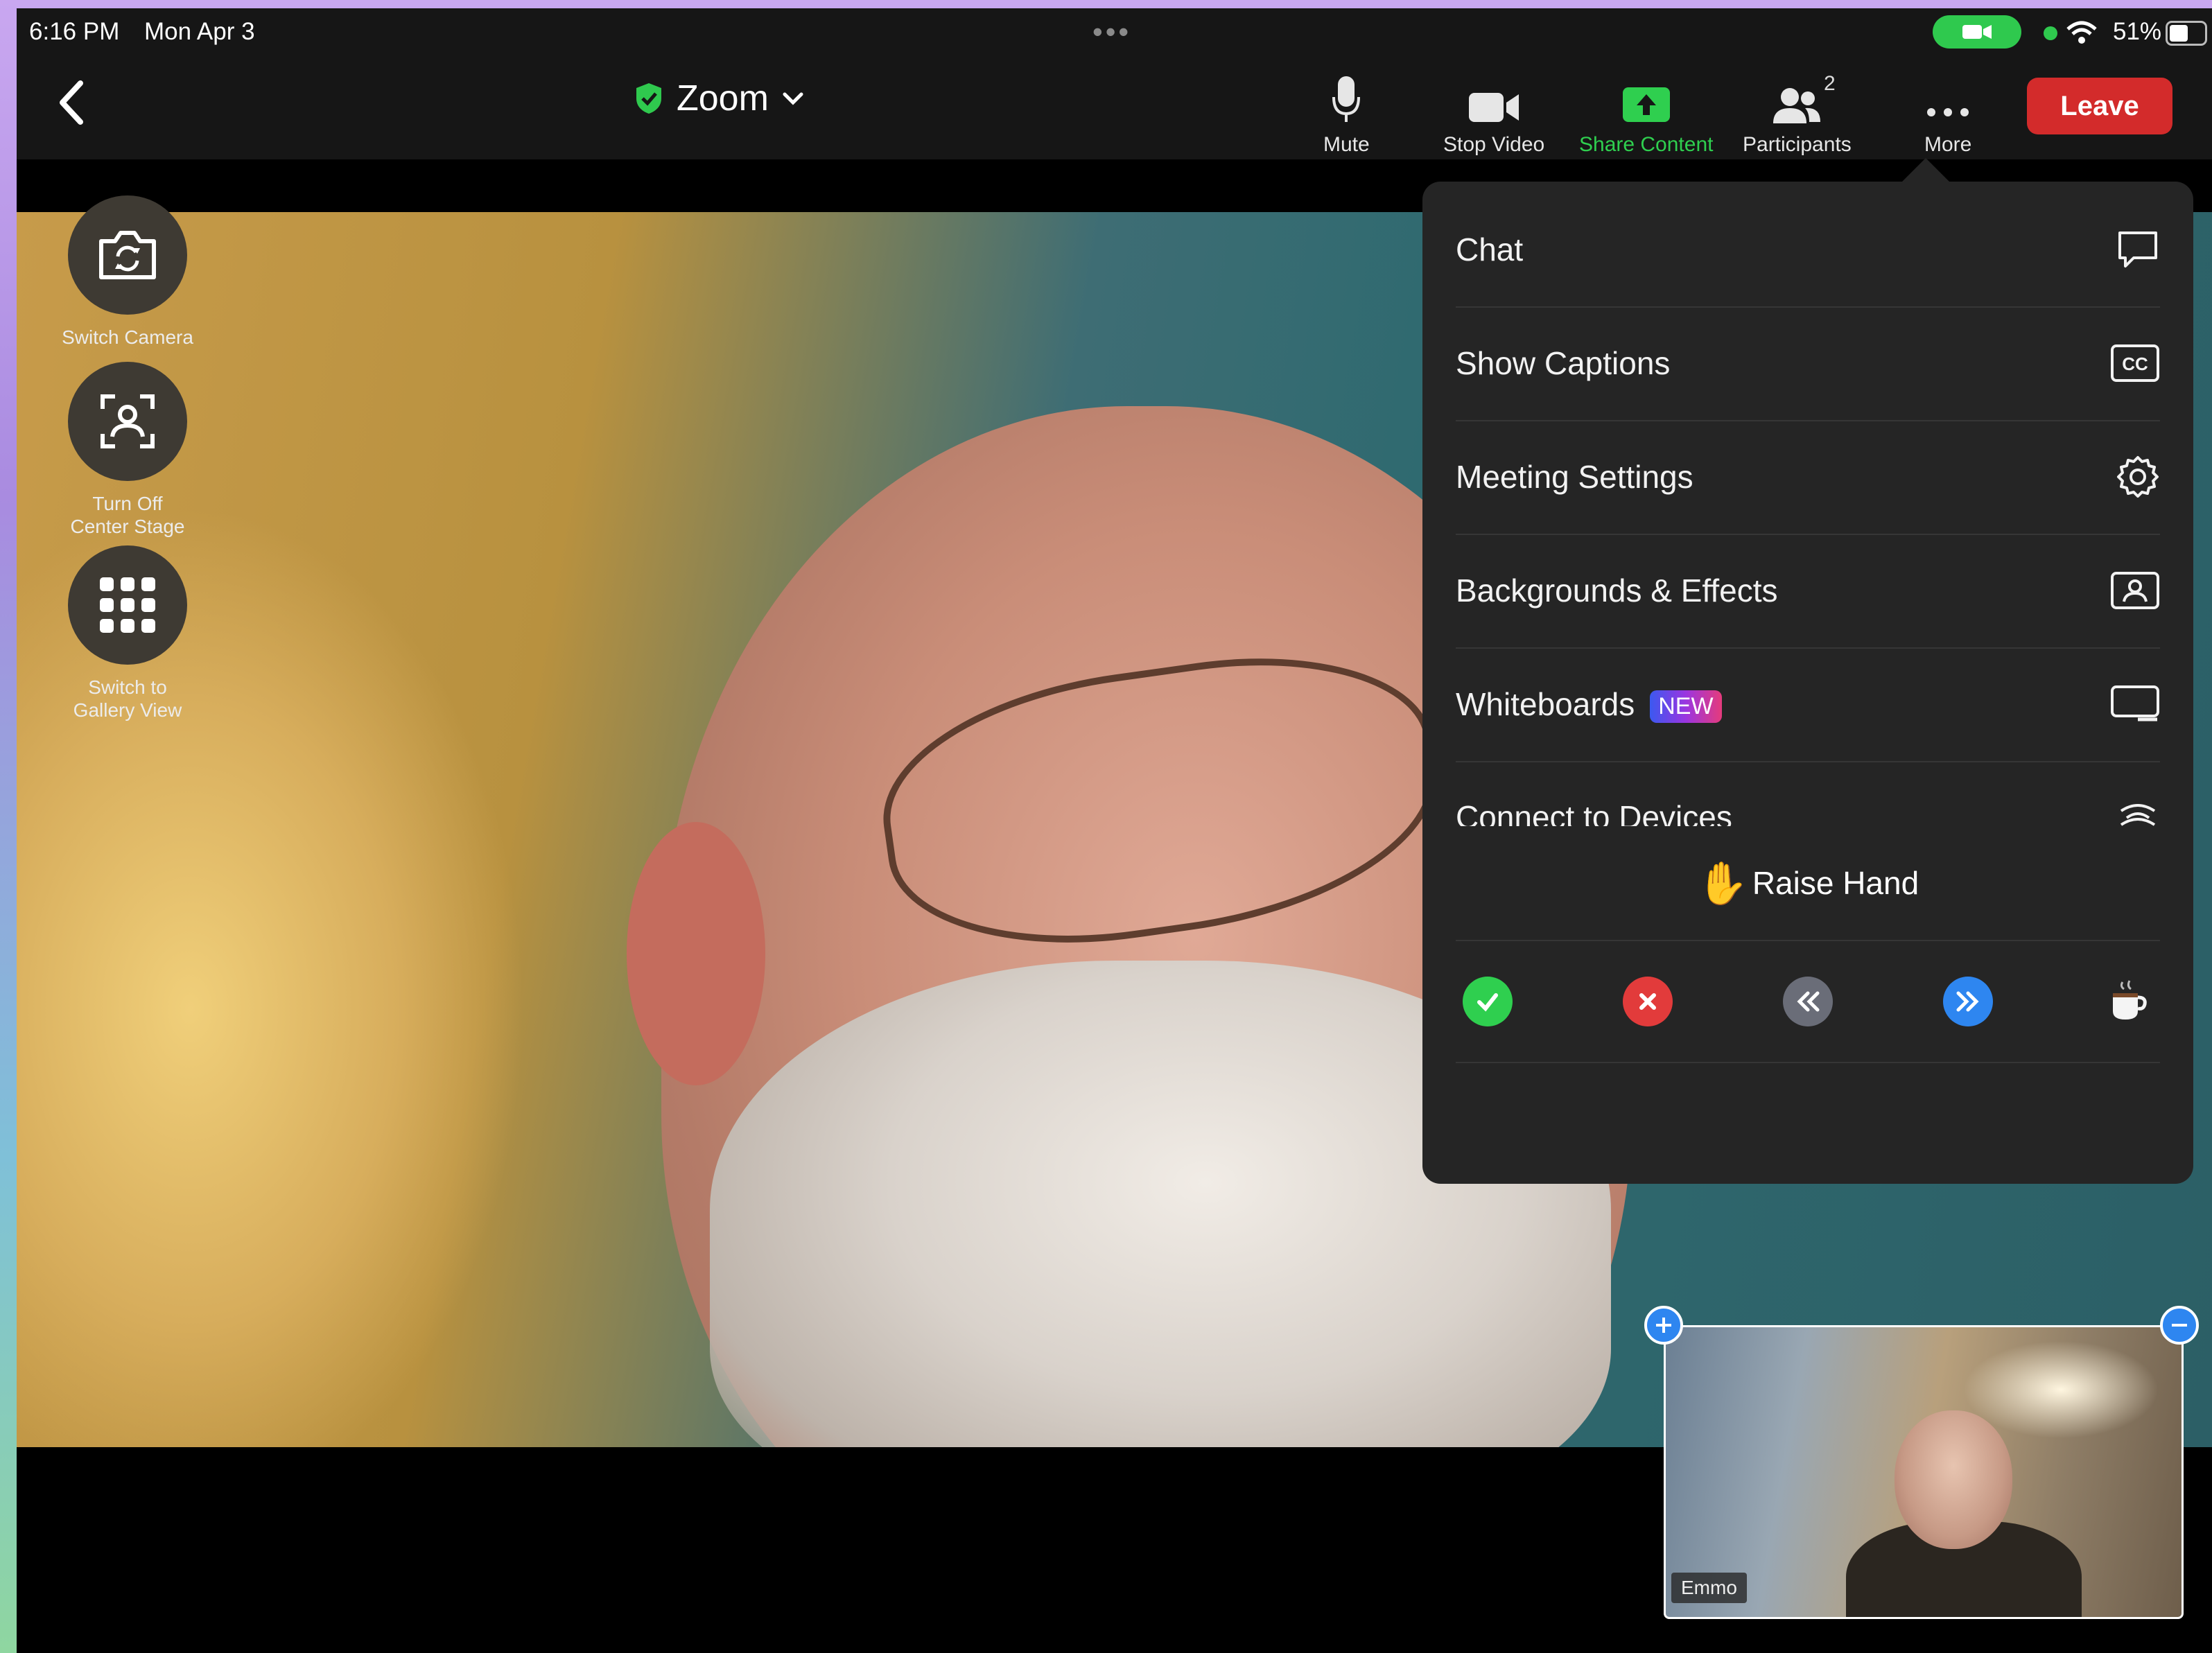 The height and width of the screenshot is (1653, 2212). Describe the element at coordinates (1574, 477) in the screenshot. I see `menu-item-label: Meeting Settings` at that location.